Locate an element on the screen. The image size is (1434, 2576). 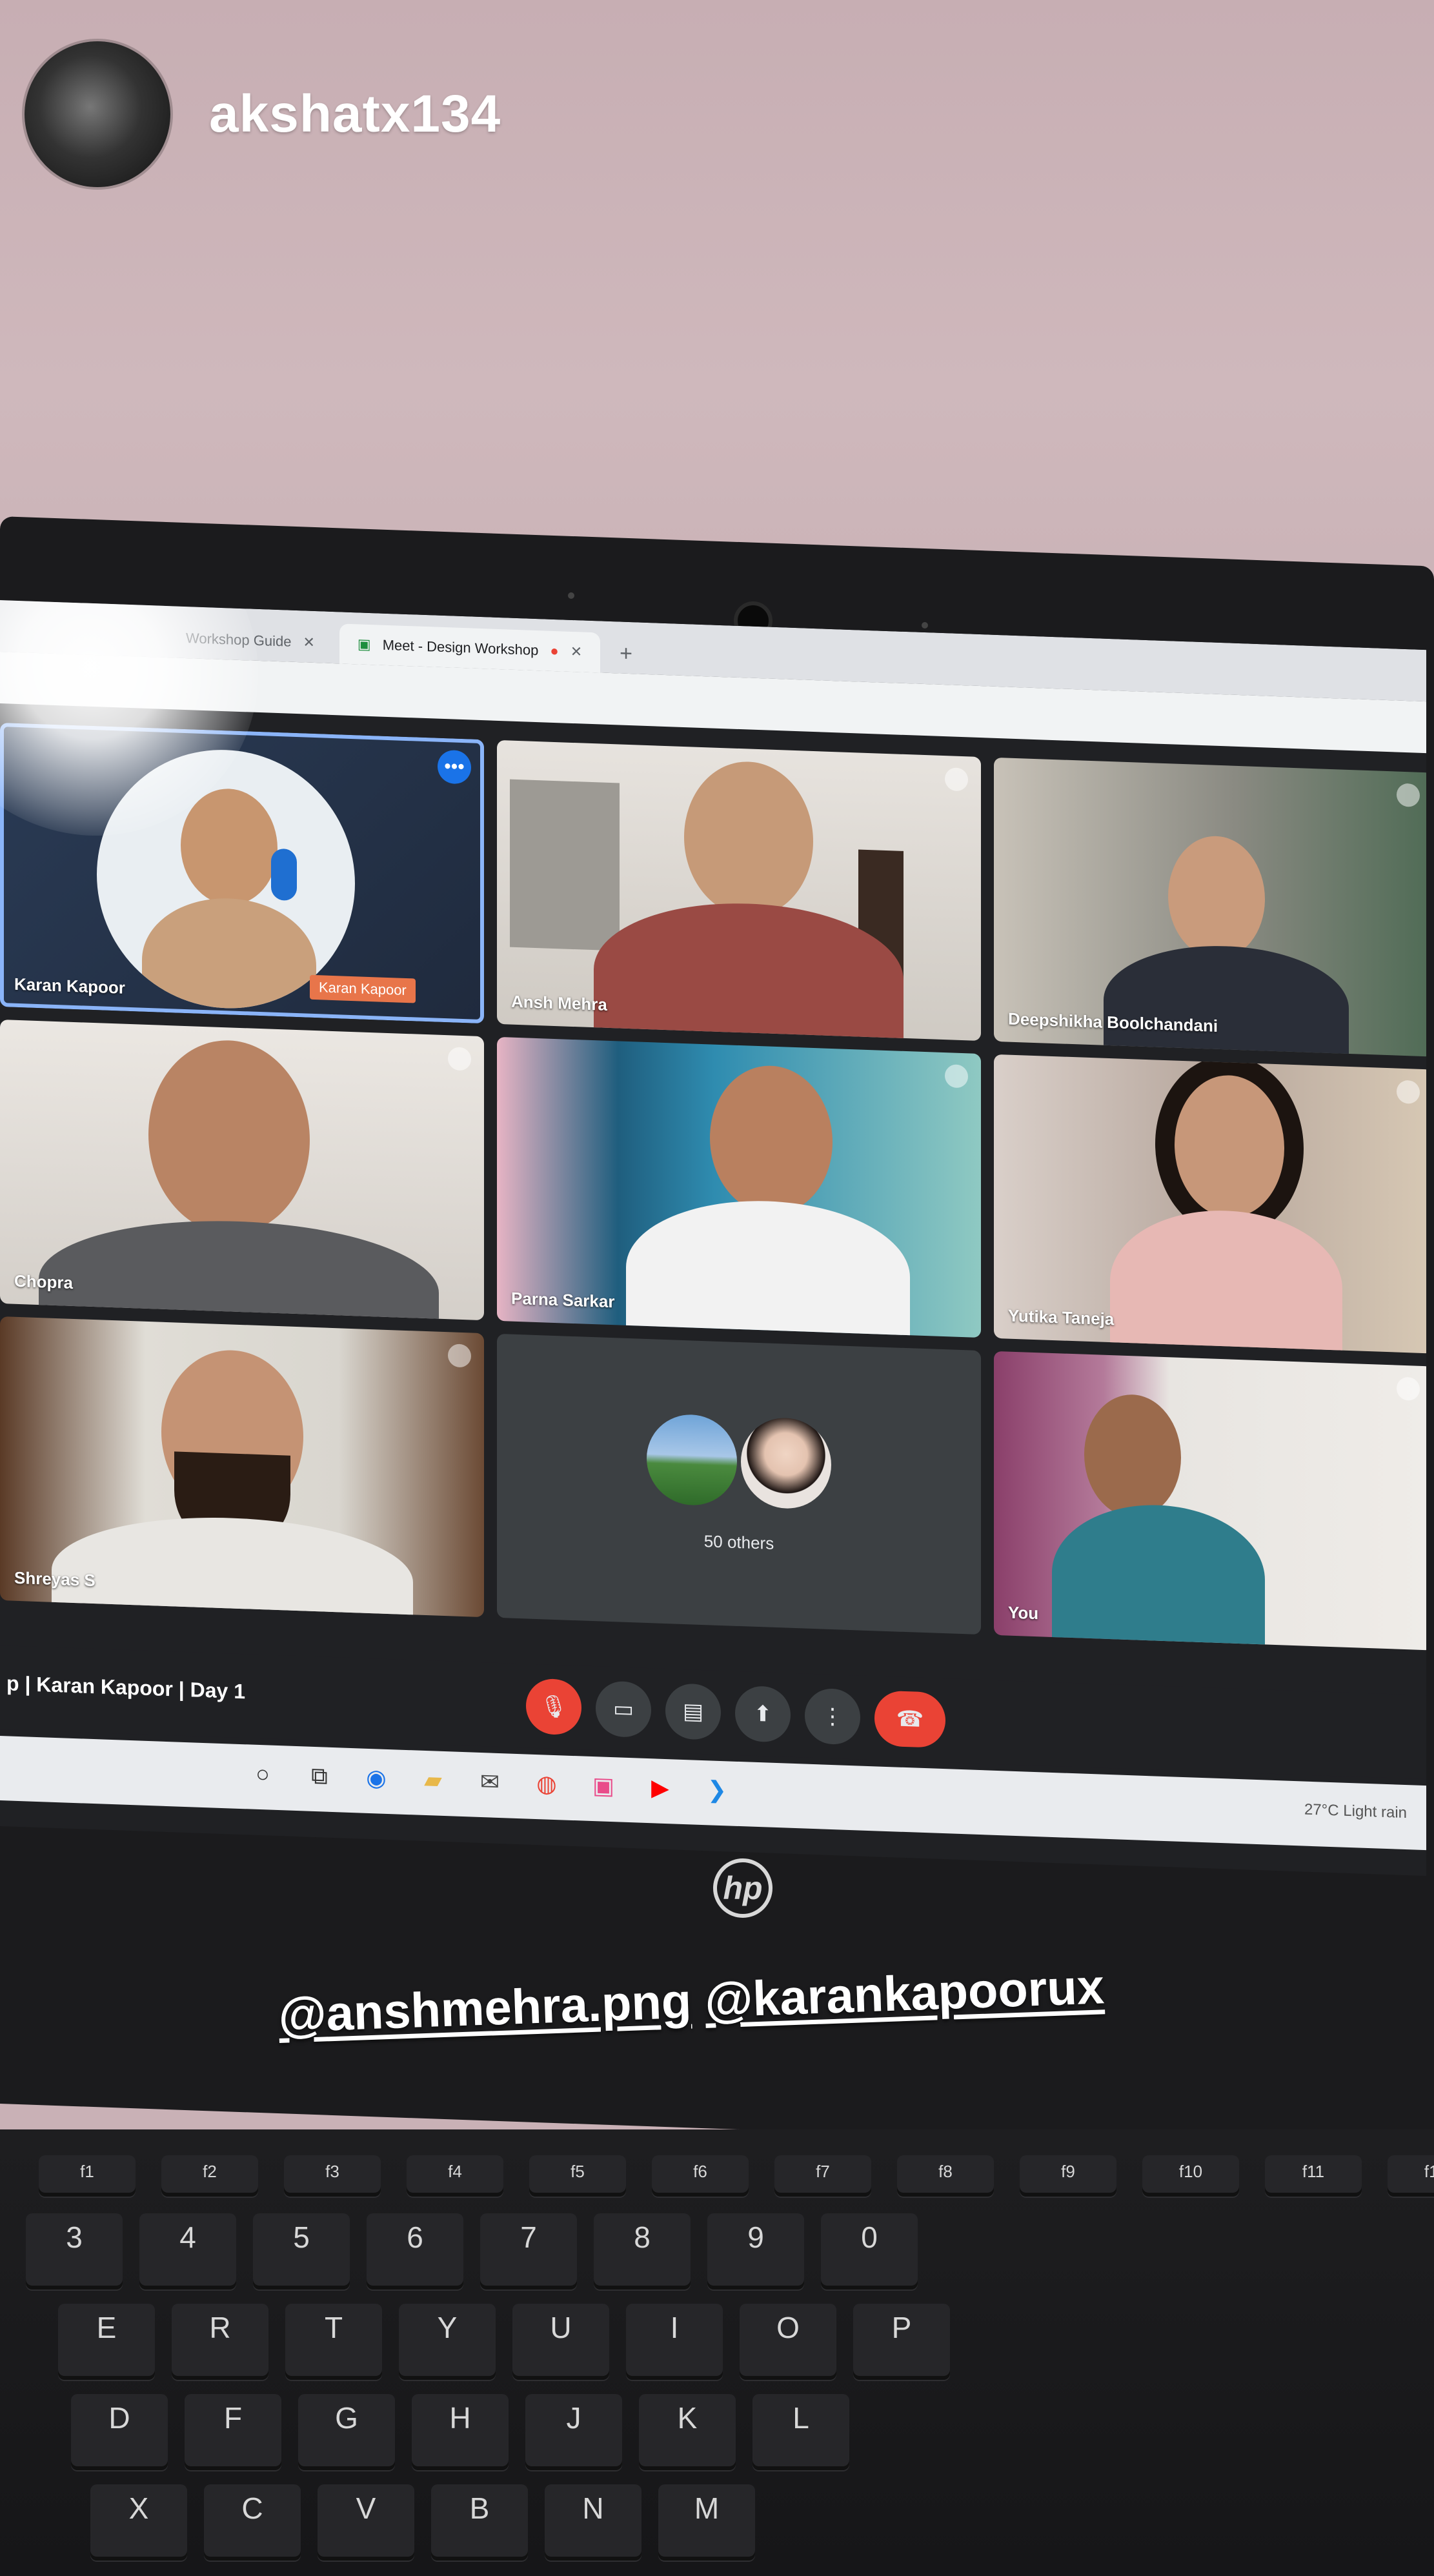
keyboard-key: 4 is located at coordinates (187, 2251).